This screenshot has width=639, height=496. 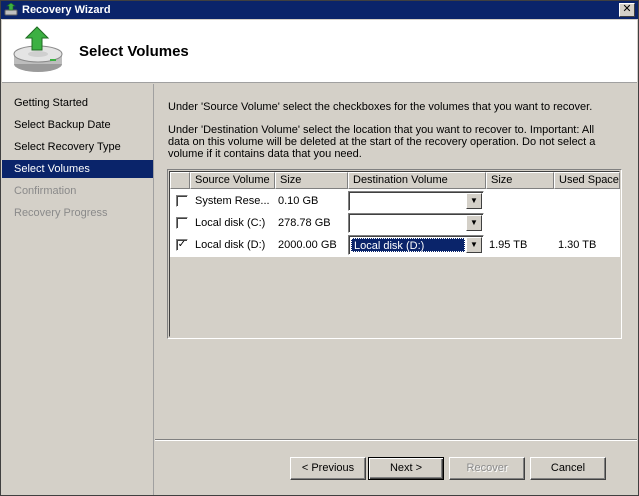 What do you see at coordinates (298, 201) in the screenshot?
I see `size-cell: 0.10 GB` at bounding box center [298, 201].